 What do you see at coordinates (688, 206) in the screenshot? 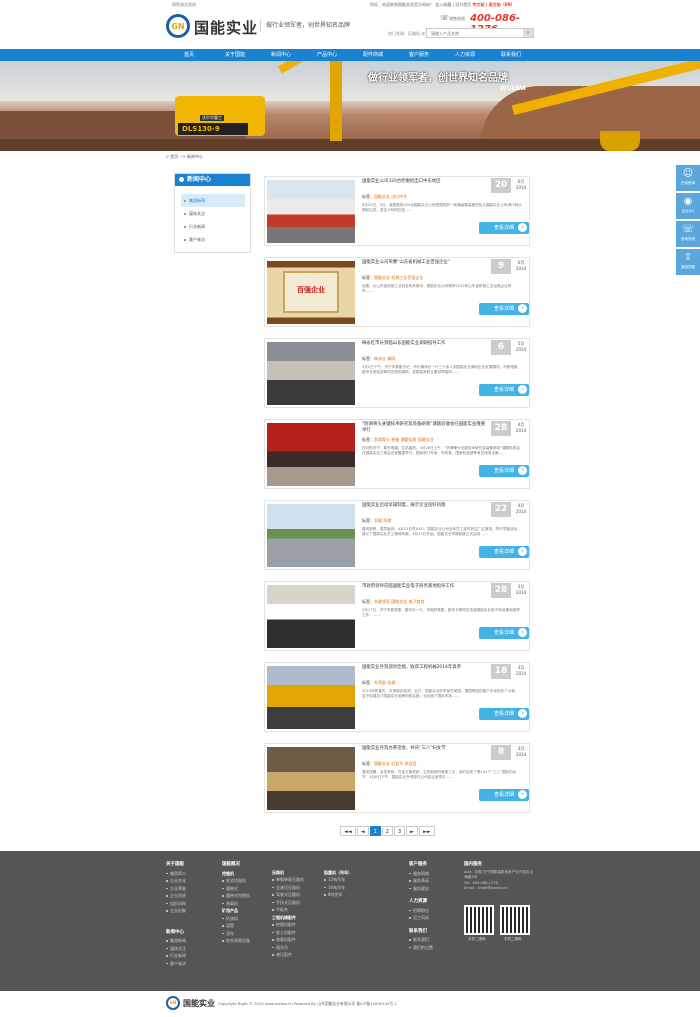
I see `float-item-1: ◉ 企业QQ` at bounding box center [688, 206].